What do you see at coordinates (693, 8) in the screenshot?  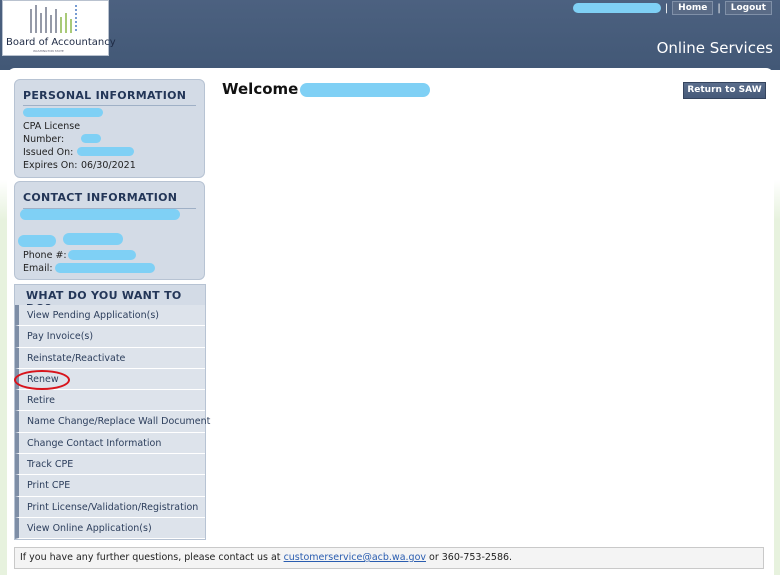 I see `home-button: Home` at bounding box center [693, 8].